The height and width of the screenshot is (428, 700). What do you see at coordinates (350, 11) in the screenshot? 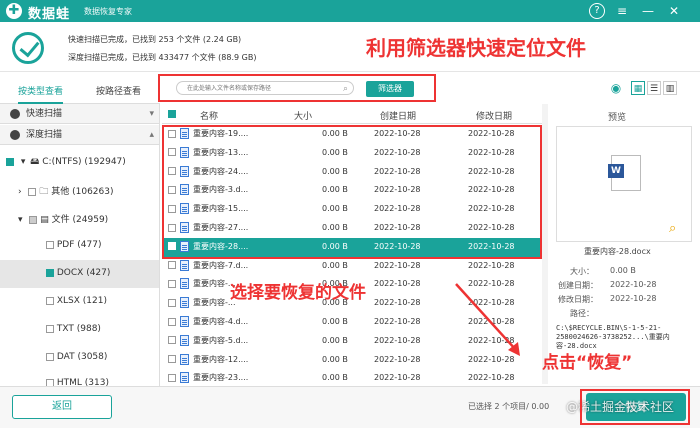
I see `title-bar: ✚ 数据蛙 数据恢复专家 ? ≡ — ✕` at bounding box center [350, 11].